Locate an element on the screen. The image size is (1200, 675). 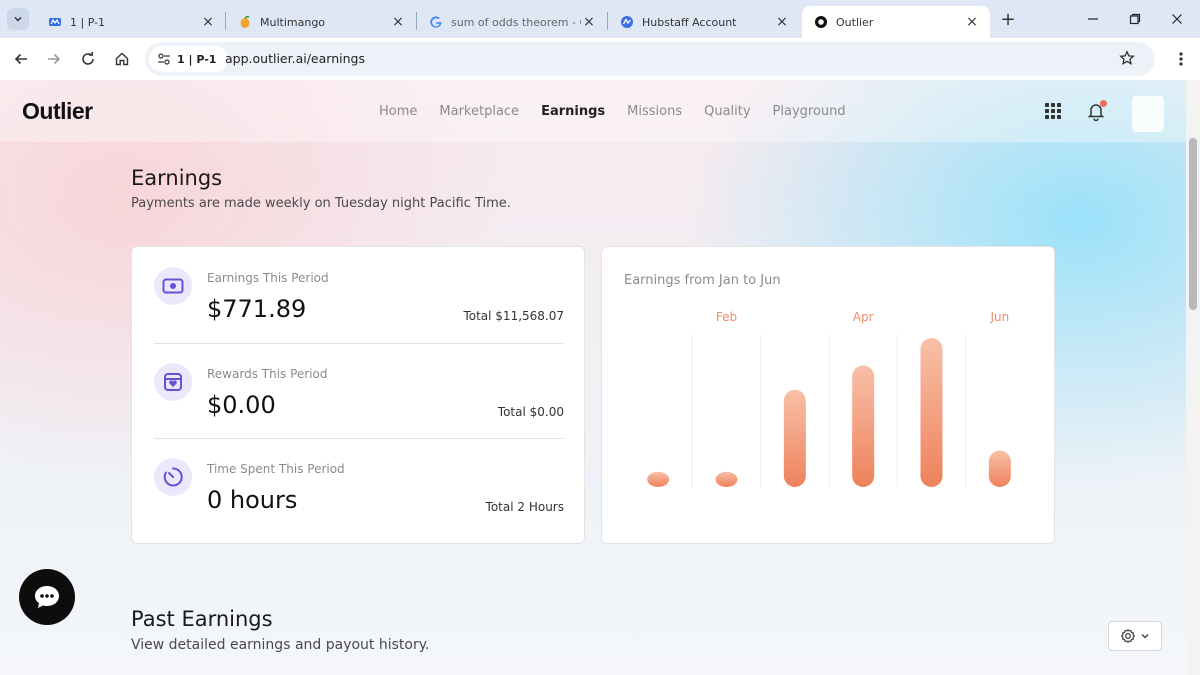
chart-month-label: Apr is located at coordinates (863, 317).